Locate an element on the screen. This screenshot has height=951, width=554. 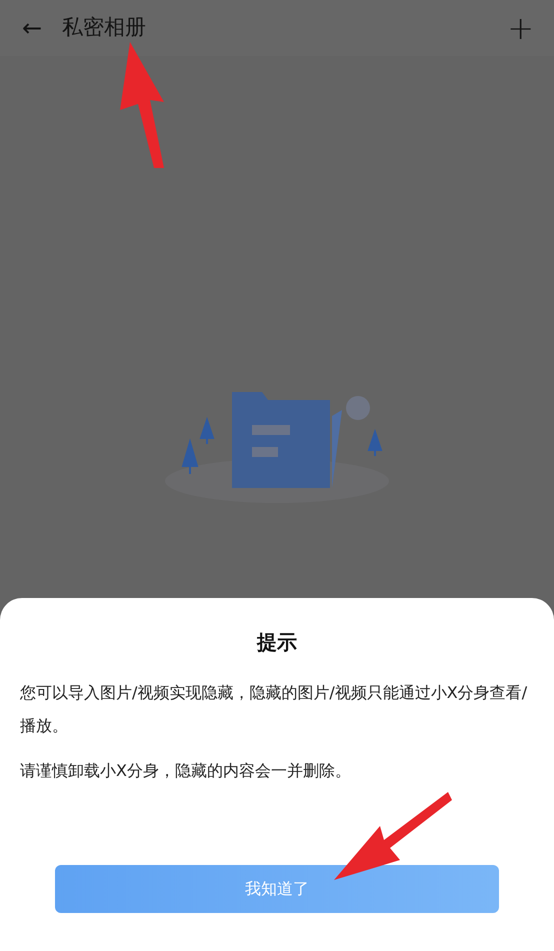
add-button: + is located at coordinates (520, 28).